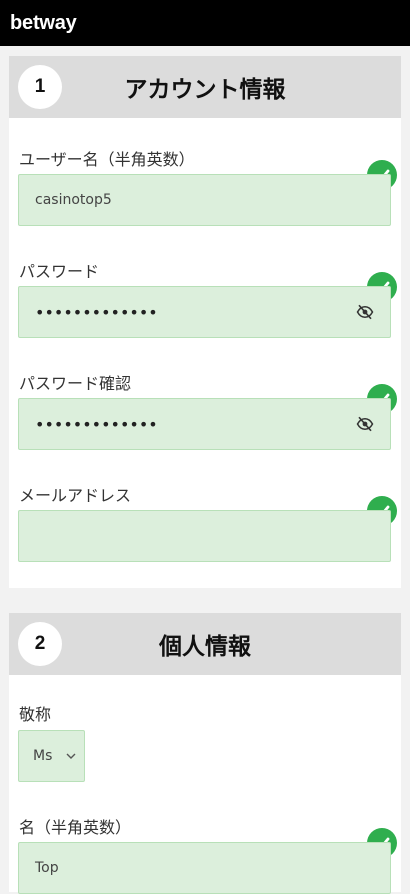  I want to click on email-input, so click(204, 536).